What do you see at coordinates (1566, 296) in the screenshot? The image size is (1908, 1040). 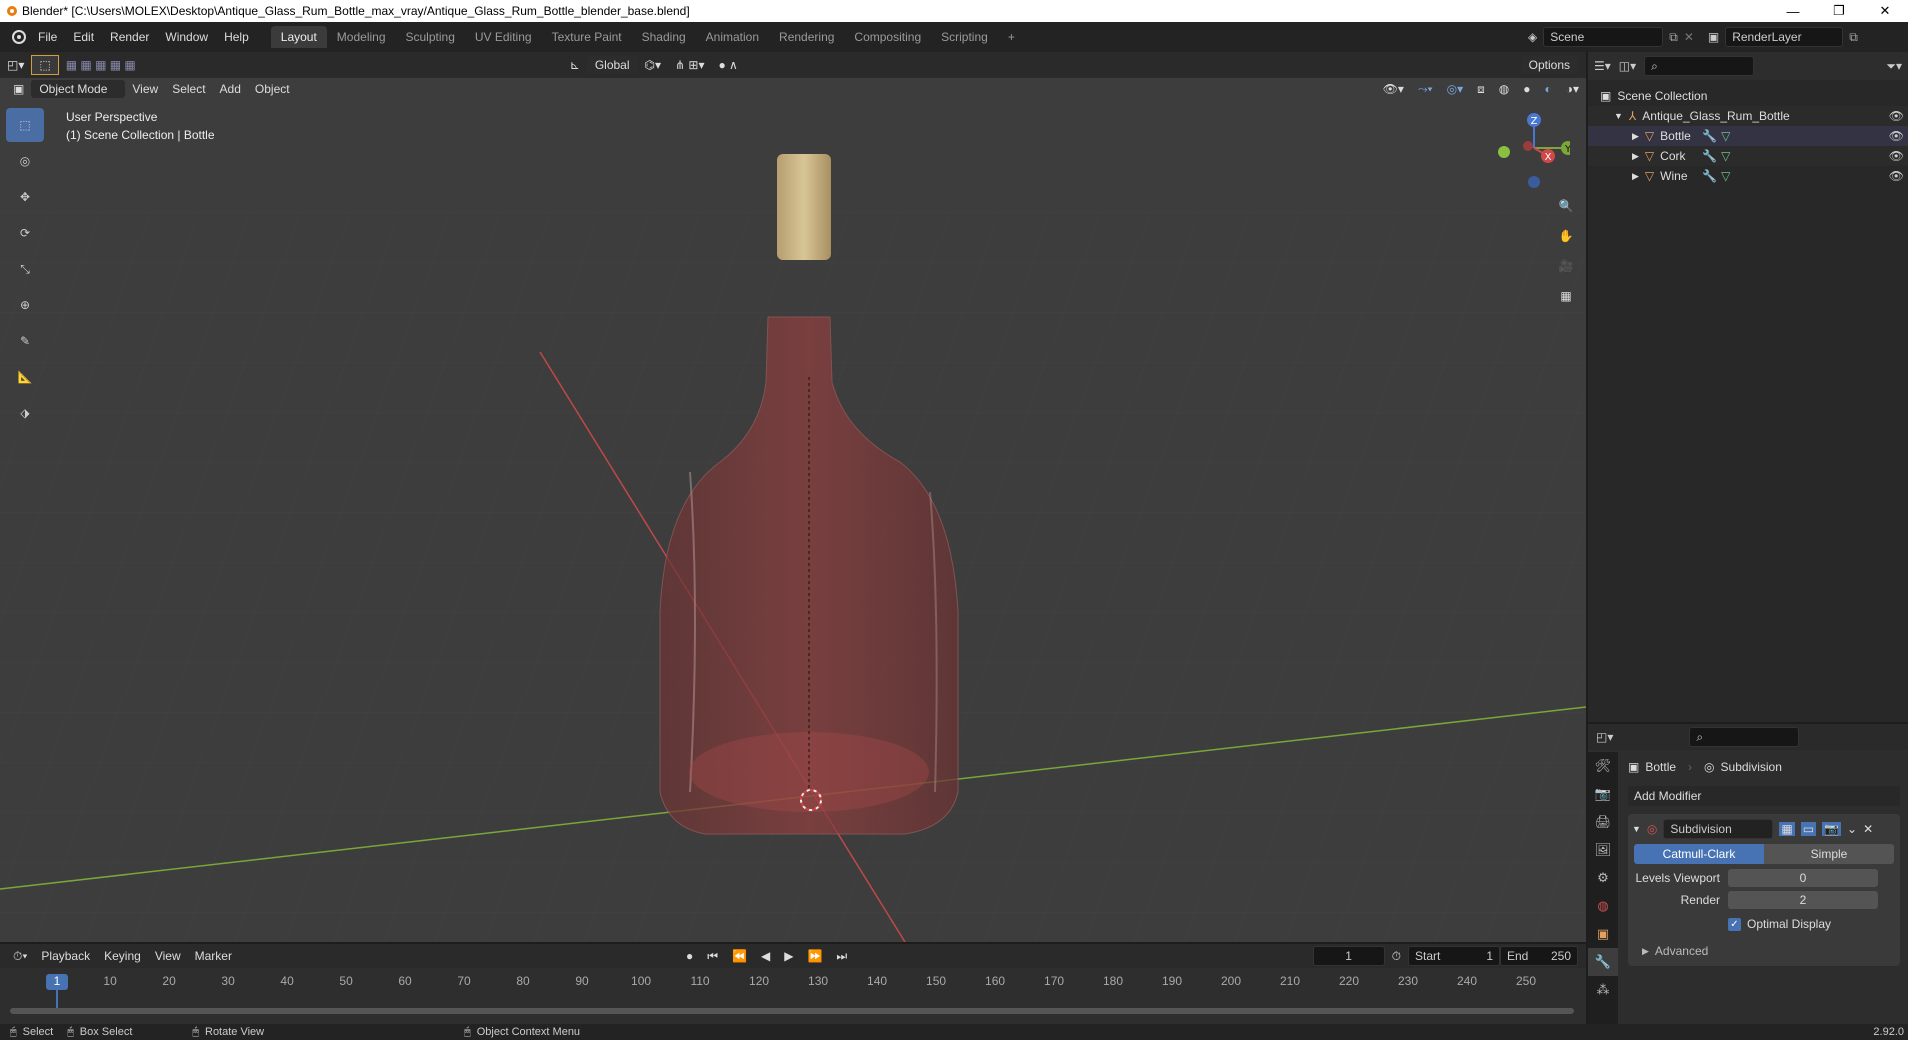 I see `ortho-grid-icon: ▦` at bounding box center [1566, 296].